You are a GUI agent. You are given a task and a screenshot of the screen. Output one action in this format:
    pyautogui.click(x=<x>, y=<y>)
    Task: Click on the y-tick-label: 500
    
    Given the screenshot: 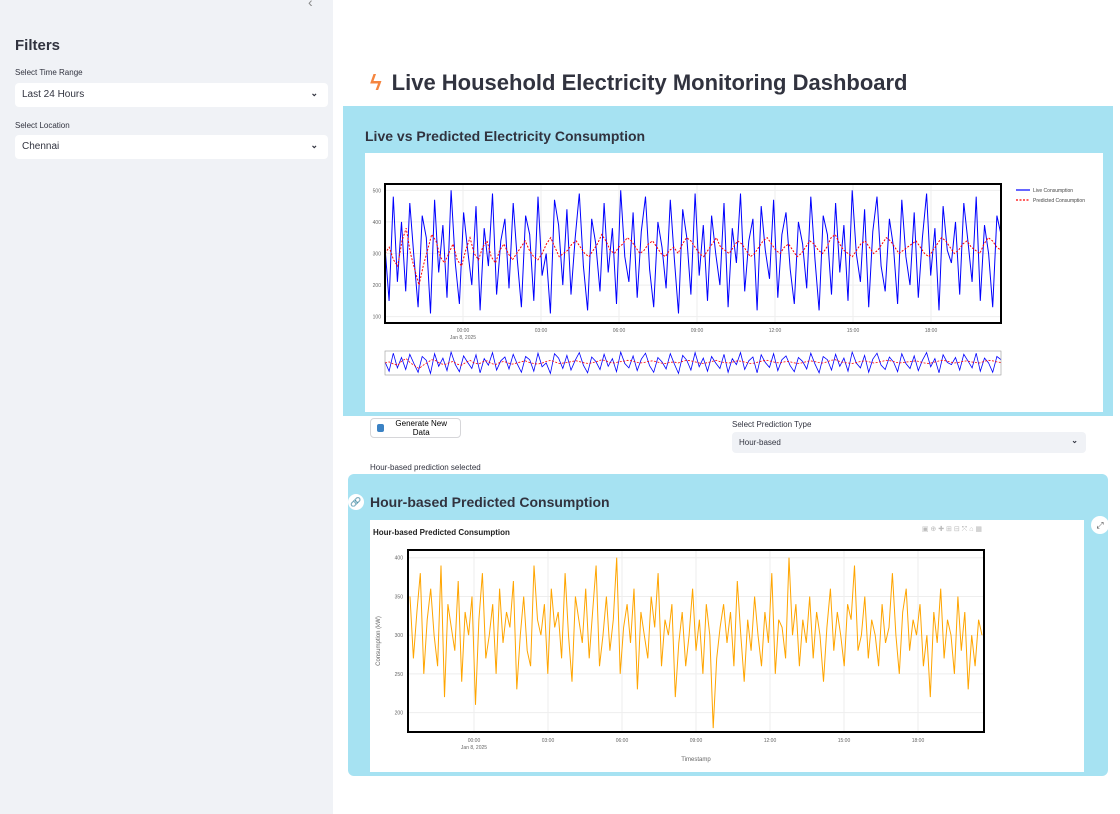 What is the action you would take?
    pyautogui.click(x=377, y=191)
    